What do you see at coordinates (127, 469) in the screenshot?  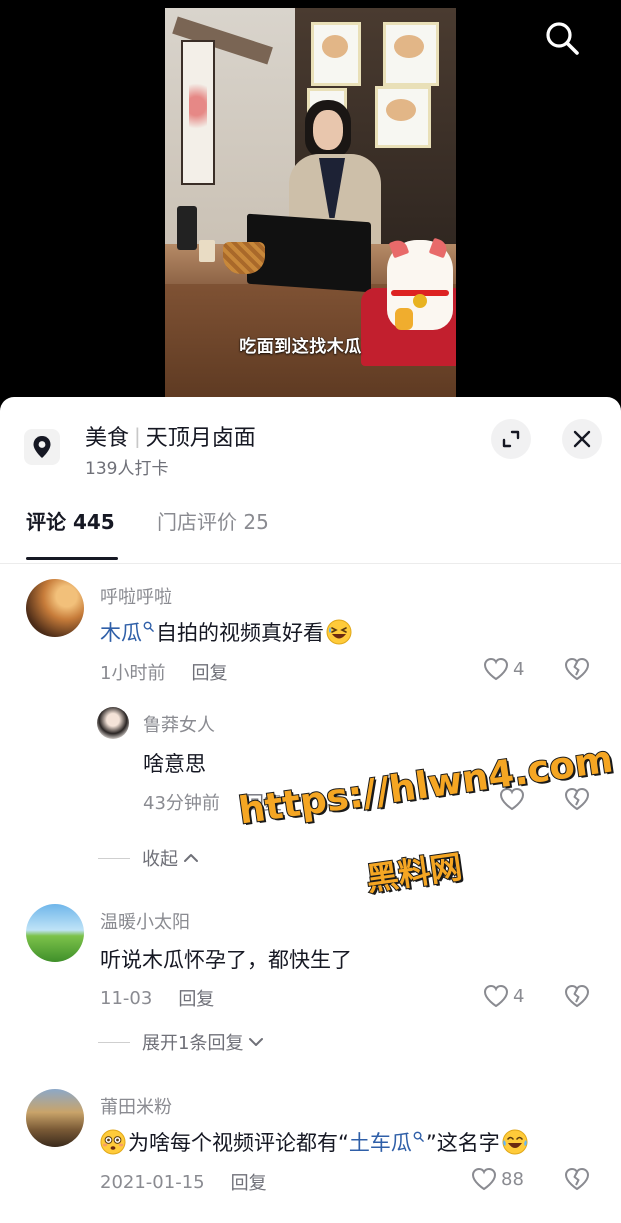 I see `location-checkins: 139人打卡` at bounding box center [127, 469].